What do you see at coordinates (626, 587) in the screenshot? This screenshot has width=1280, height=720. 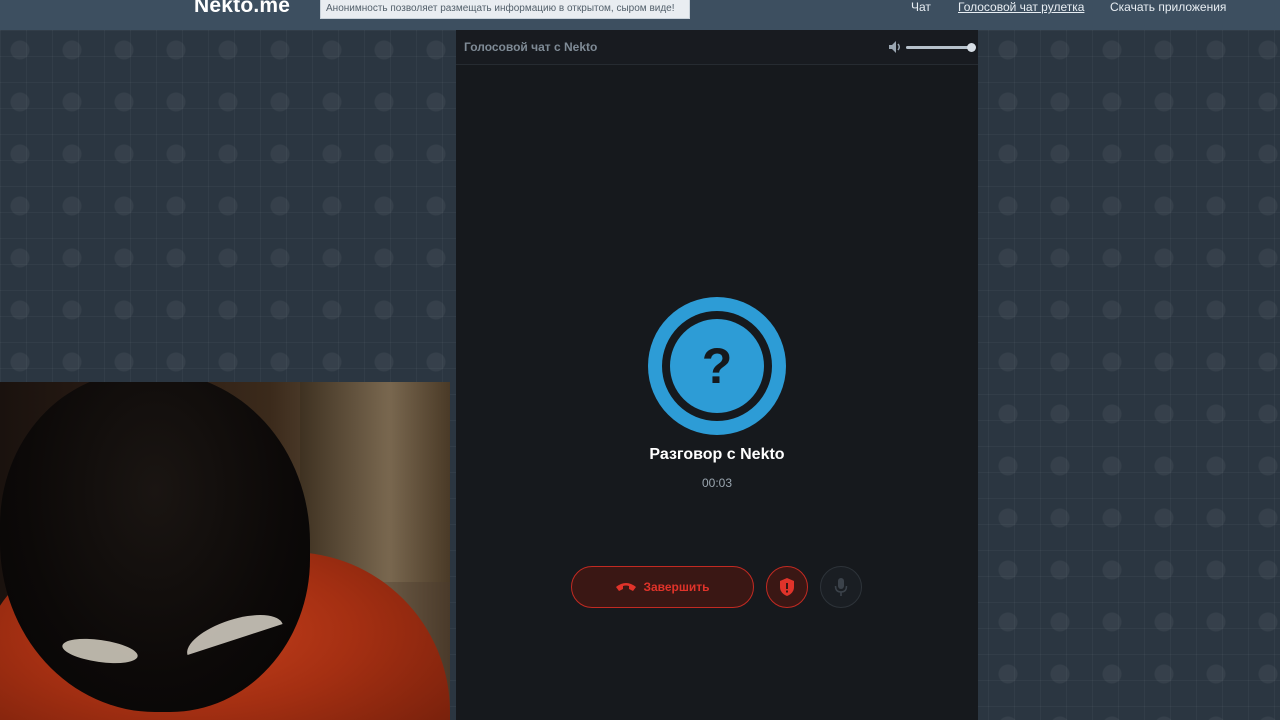 I see `phone-hangup-icon` at bounding box center [626, 587].